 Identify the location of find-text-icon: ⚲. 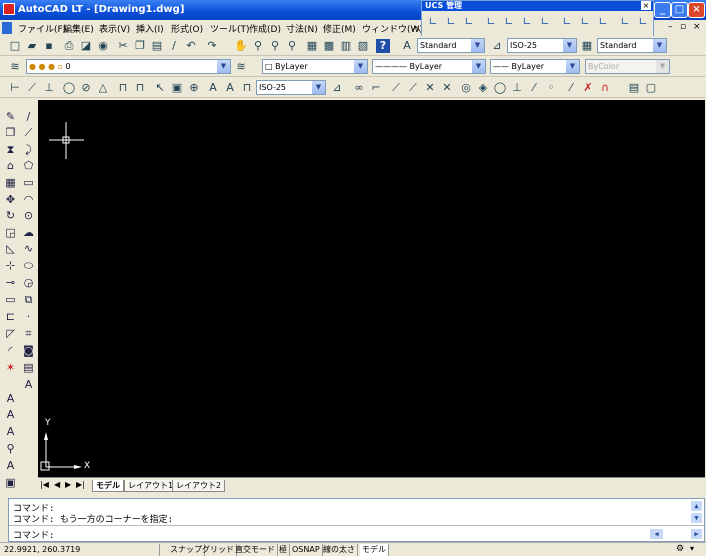
(10, 448).